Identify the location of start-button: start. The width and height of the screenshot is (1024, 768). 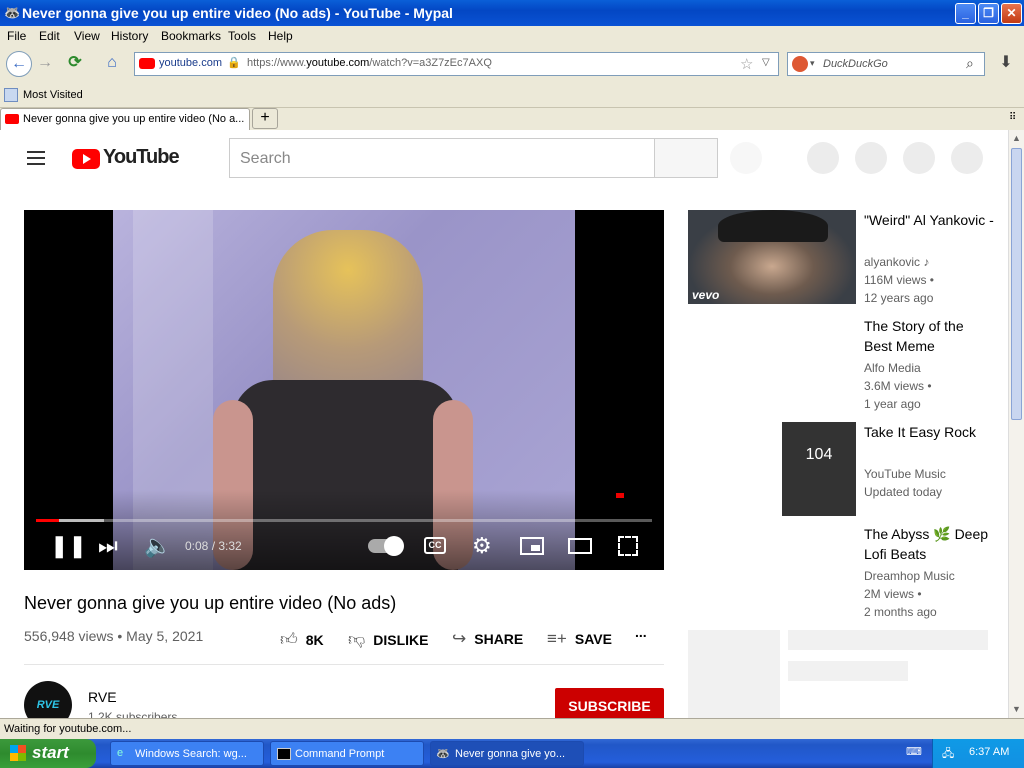
(48, 753).